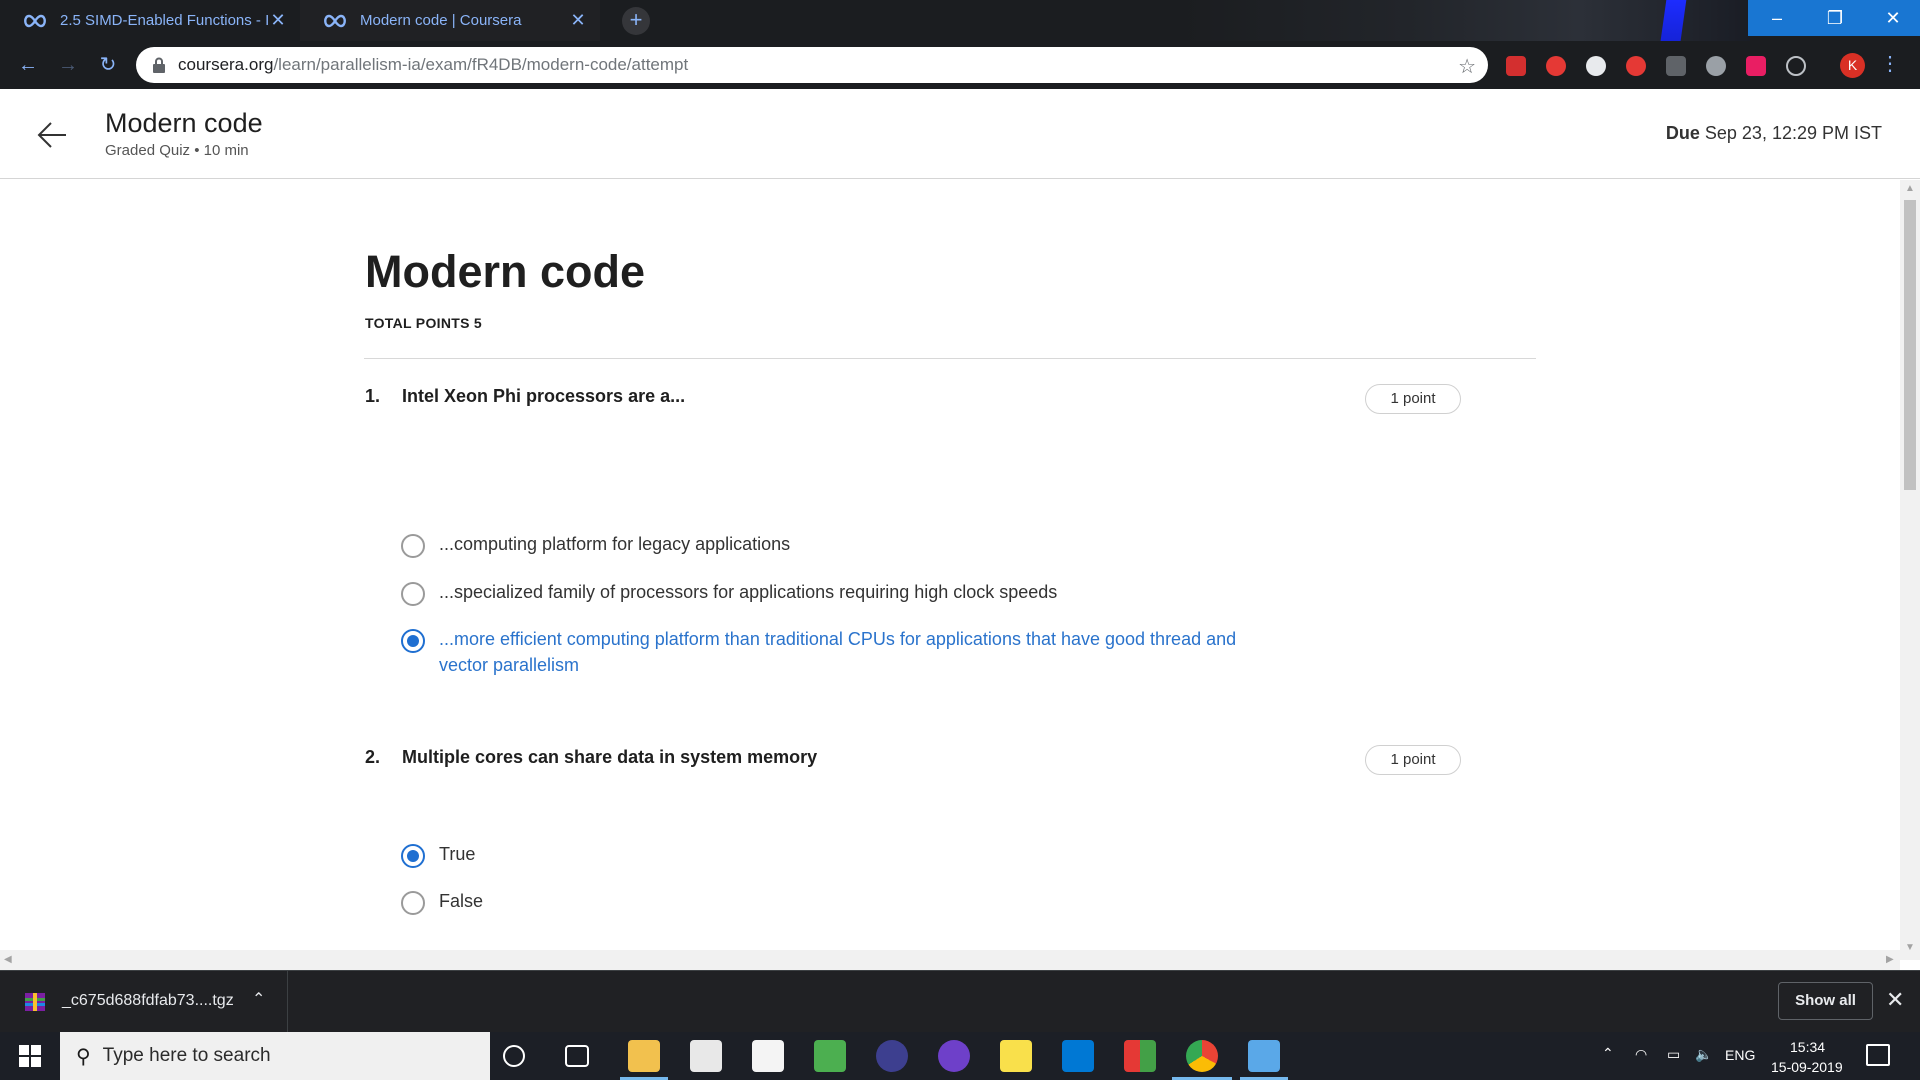  I want to click on option-label: False, so click(461, 901).